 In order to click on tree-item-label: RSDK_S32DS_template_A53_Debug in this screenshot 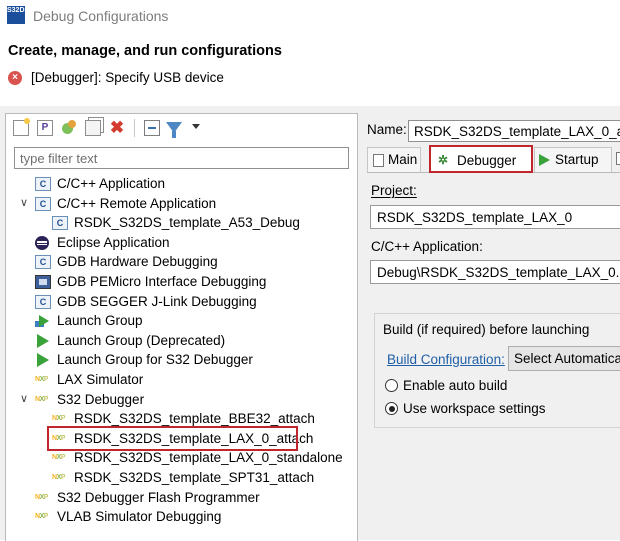, I will do `click(187, 223)`.